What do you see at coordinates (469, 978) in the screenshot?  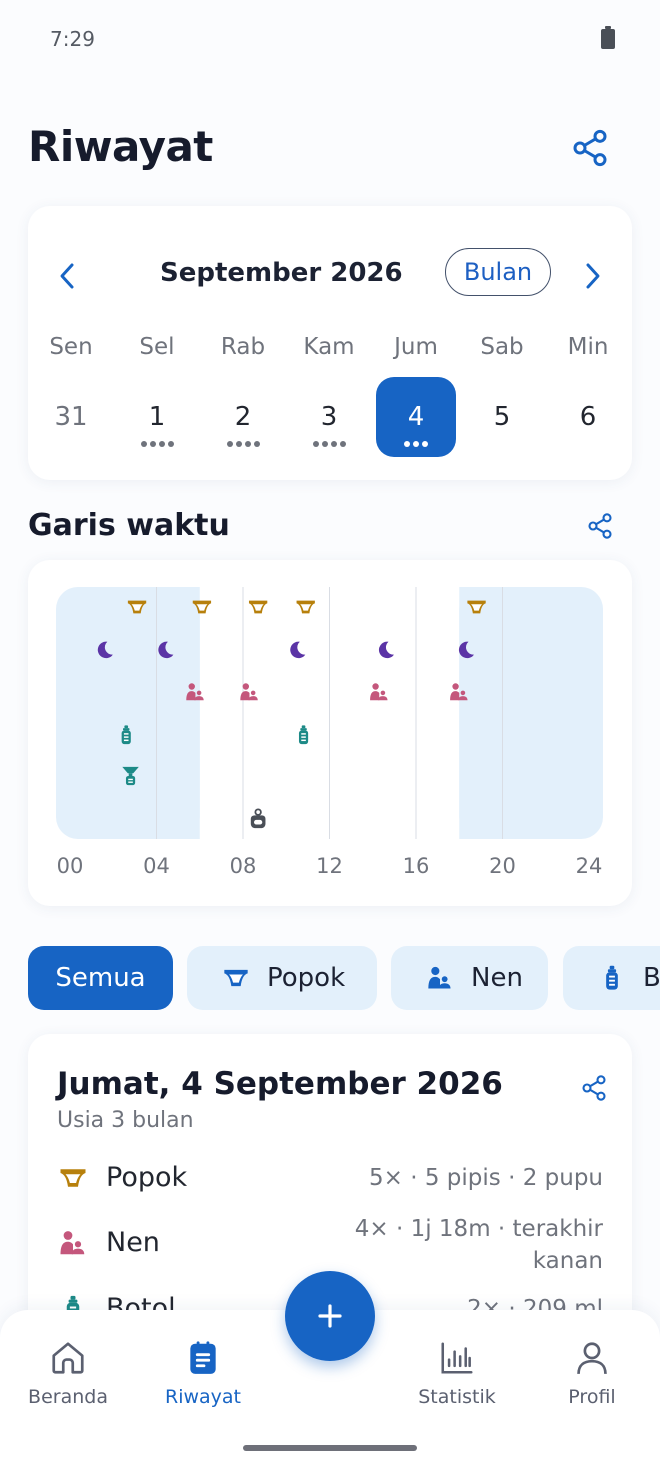 I see `filter-chip-nen: Nen` at bounding box center [469, 978].